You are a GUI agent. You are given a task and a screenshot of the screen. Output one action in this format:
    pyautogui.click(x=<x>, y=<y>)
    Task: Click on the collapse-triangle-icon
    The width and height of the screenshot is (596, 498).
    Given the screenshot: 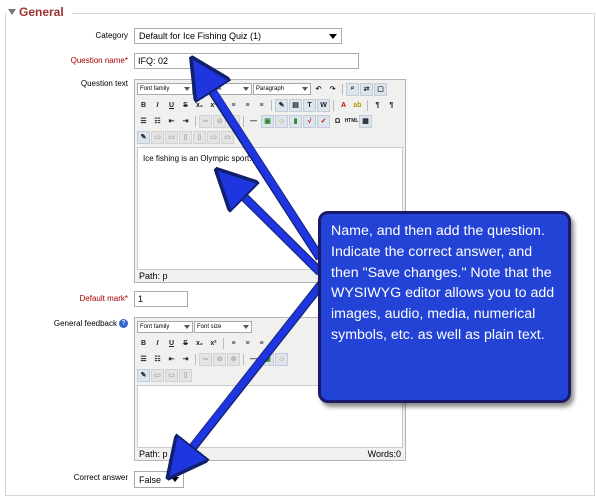 What is the action you would take?
    pyautogui.click(x=12, y=12)
    